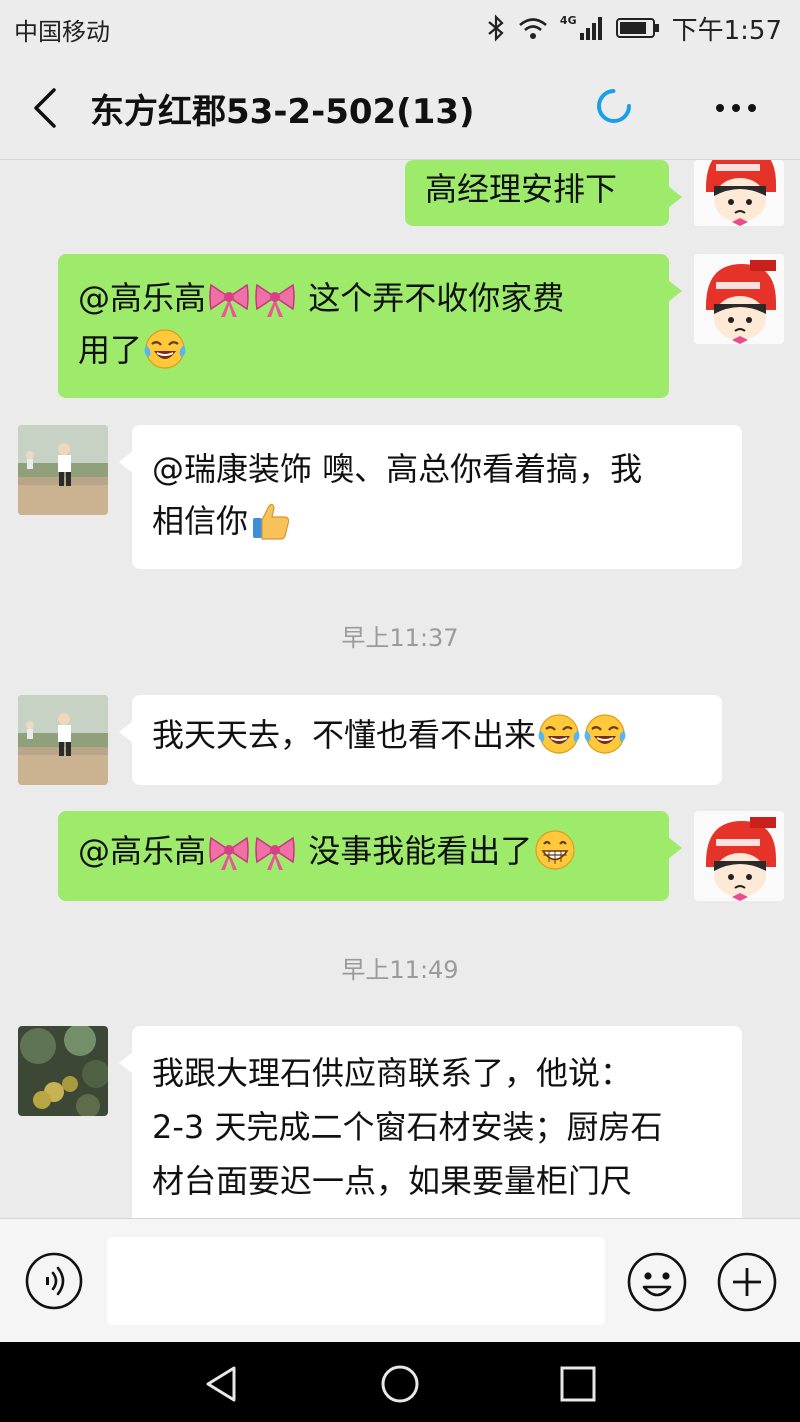 Image resolution: width=800 pixels, height=1422 pixels. Describe the element at coordinates (392, 1073) in the screenshot. I see `message-text: 我跟大理石供应商联系了，他说：` at that location.